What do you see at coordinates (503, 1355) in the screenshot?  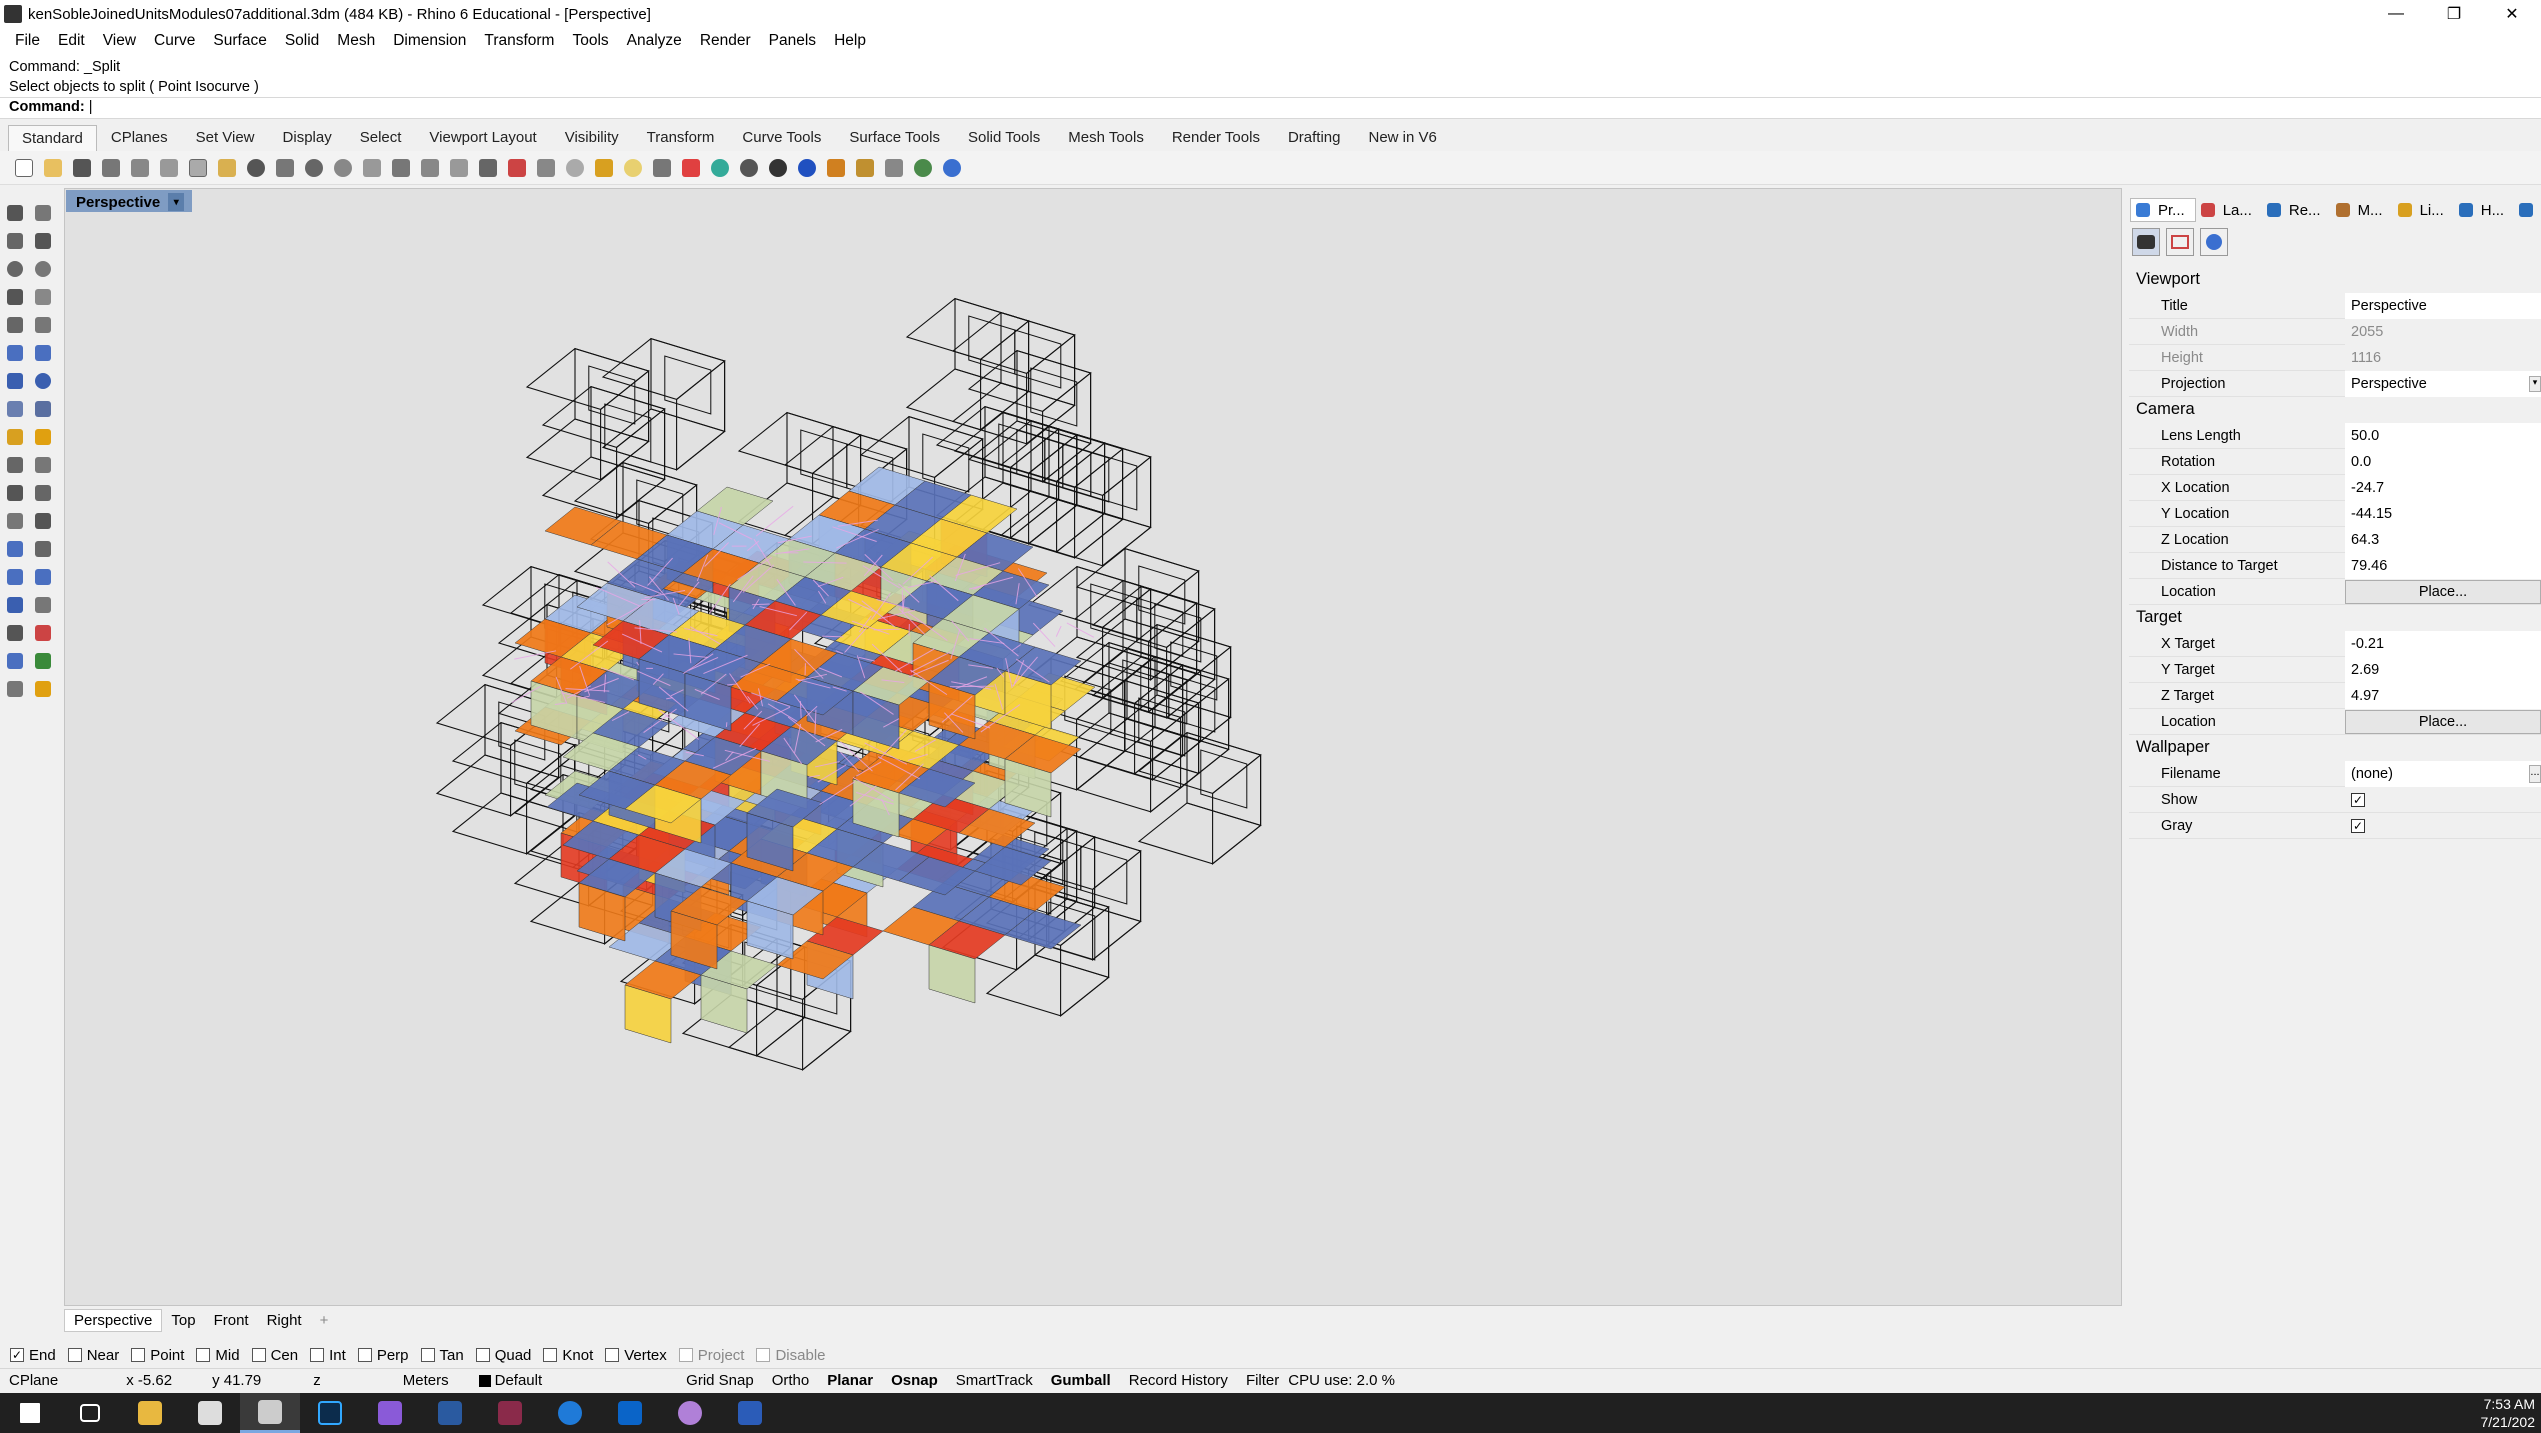 I see `osnap-quad: Quad` at bounding box center [503, 1355].